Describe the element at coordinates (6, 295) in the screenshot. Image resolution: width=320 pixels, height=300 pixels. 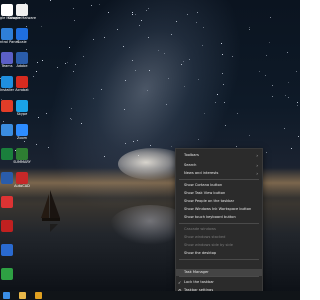
I see `windows-start-icon` at that location.